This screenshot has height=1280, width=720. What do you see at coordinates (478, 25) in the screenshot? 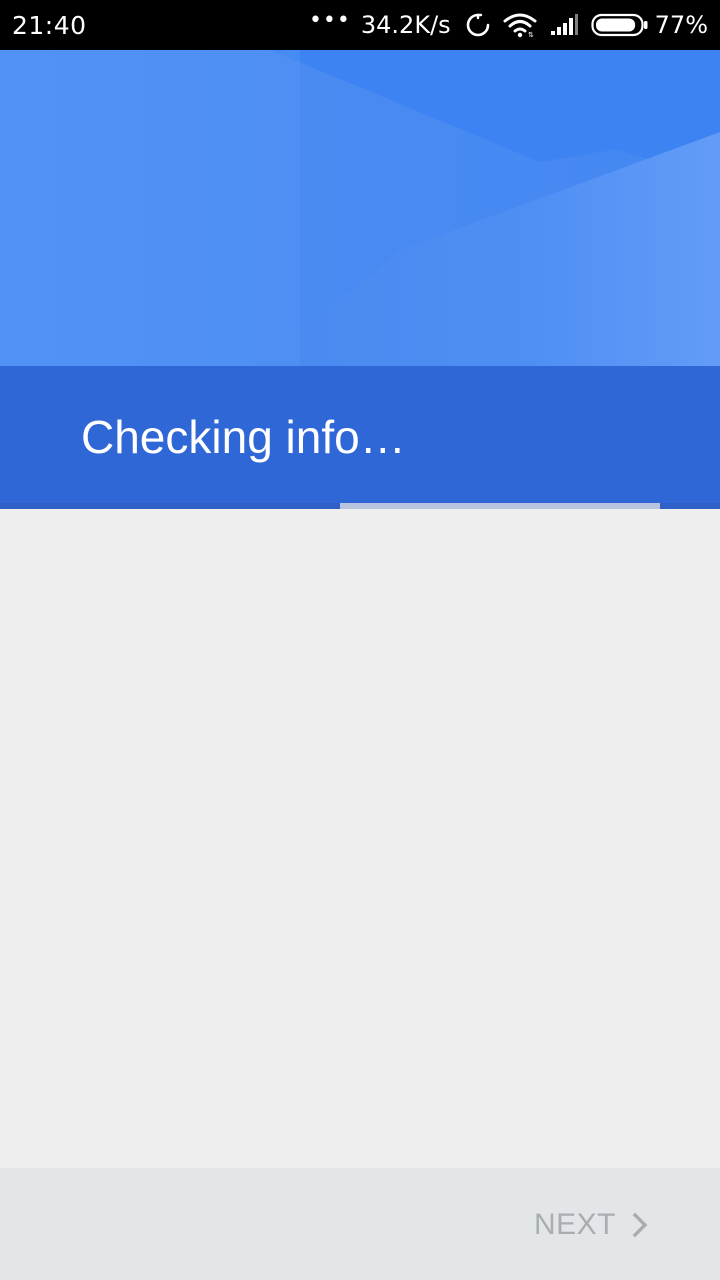
I see `sync-icon` at bounding box center [478, 25].